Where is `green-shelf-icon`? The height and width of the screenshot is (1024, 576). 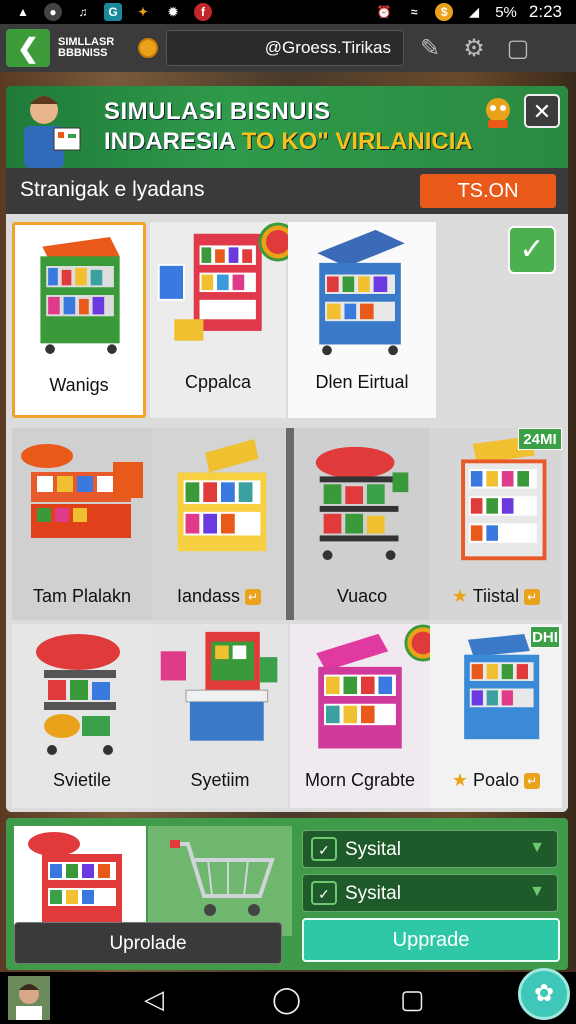 green-shelf-icon is located at coordinates (80, 295).